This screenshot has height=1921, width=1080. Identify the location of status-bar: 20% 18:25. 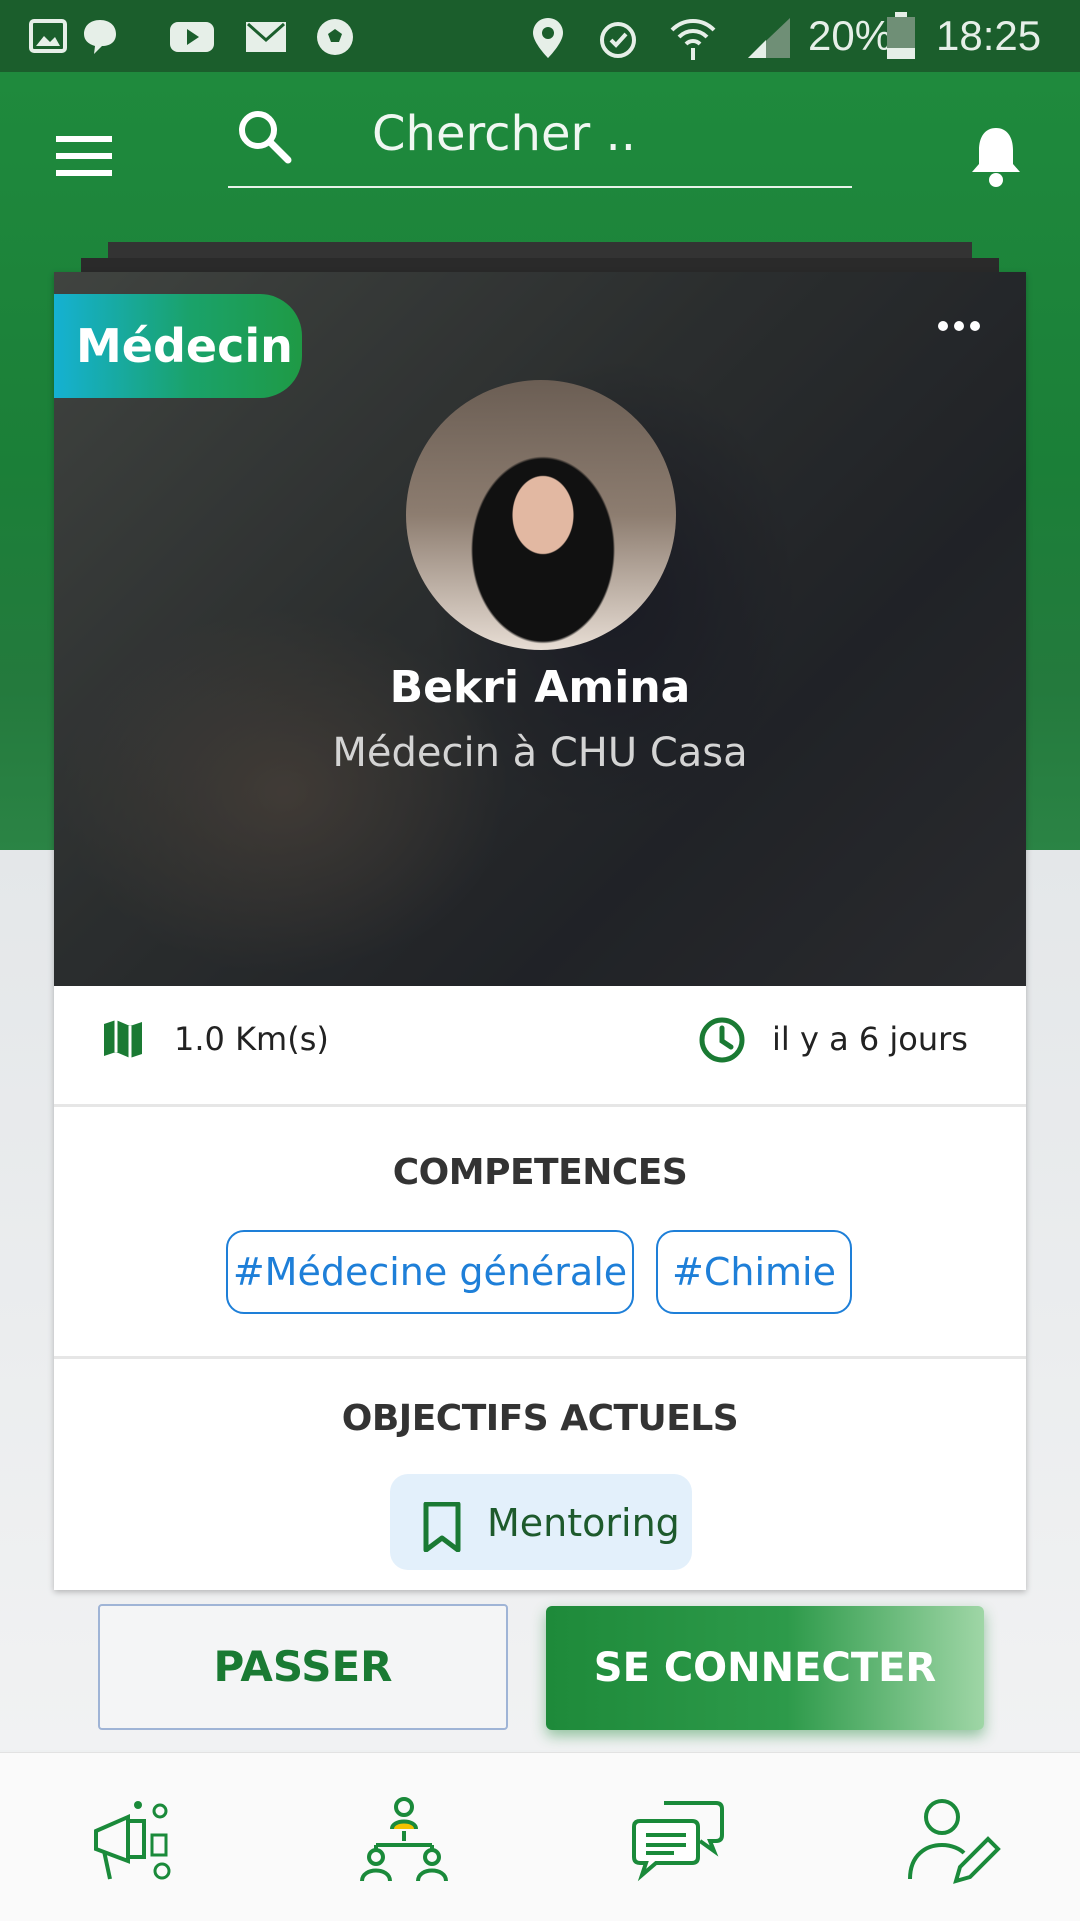
(540, 36).